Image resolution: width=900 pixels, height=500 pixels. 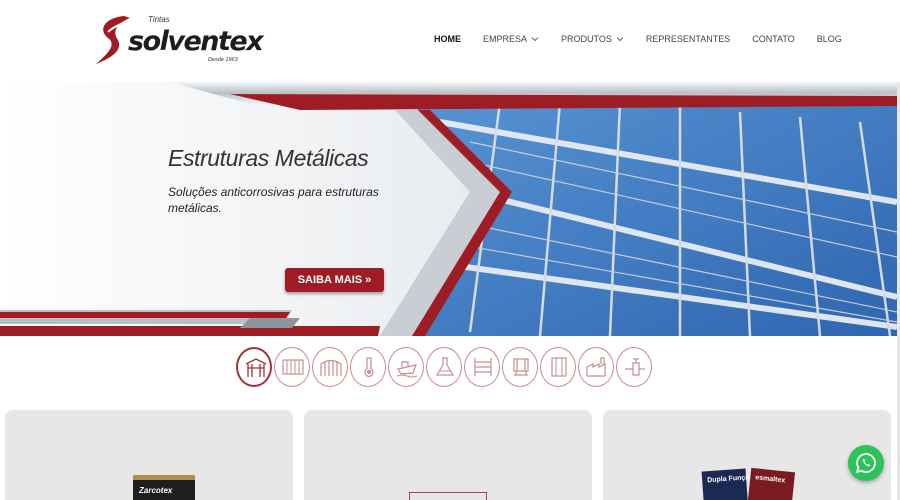 I want to click on thermometer-icon, so click(x=369, y=367).